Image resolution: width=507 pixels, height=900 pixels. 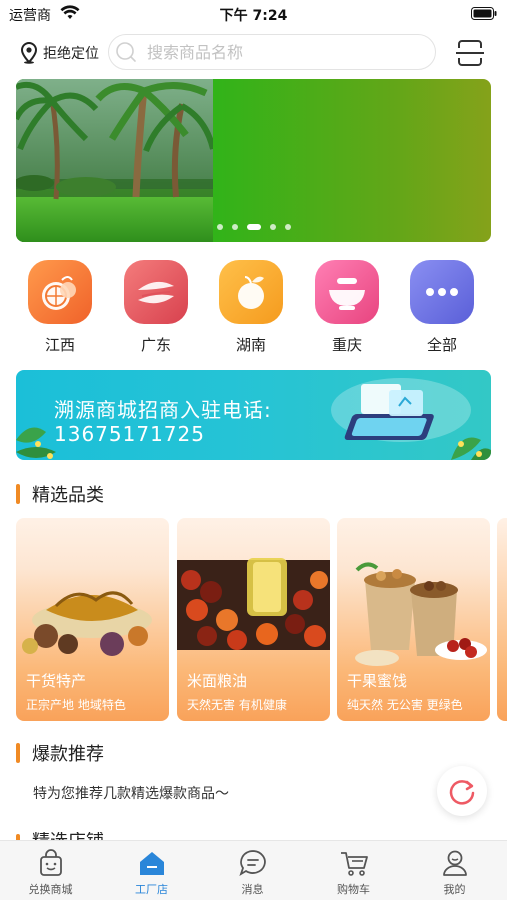 I want to click on card-subtitle: 天然无害 有机健康, so click(x=237, y=705).